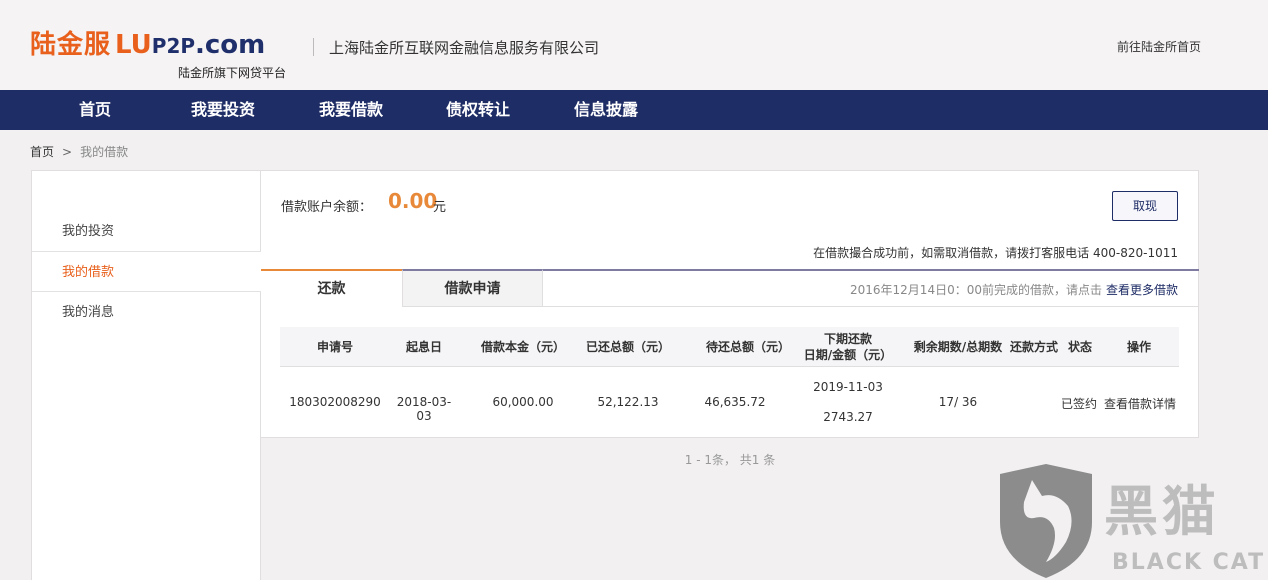 The height and width of the screenshot is (580, 1268). What do you see at coordinates (335, 402) in the screenshot?
I see `cell-app-no: 180302008290` at bounding box center [335, 402].